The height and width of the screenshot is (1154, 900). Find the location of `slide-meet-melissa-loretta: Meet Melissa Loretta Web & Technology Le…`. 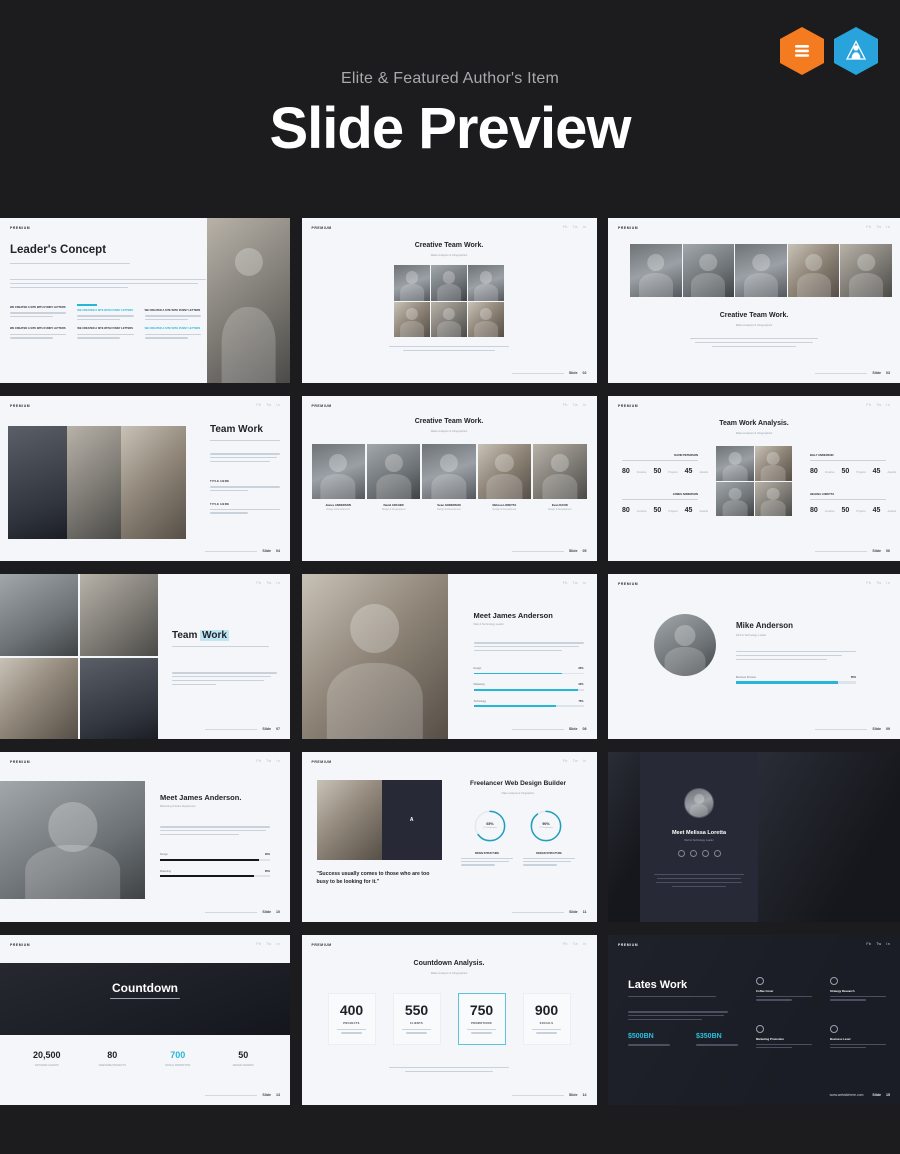

slide-meet-melissa-loretta: Meet Melissa Loretta Web & Technology Le… is located at coordinates (754, 837).